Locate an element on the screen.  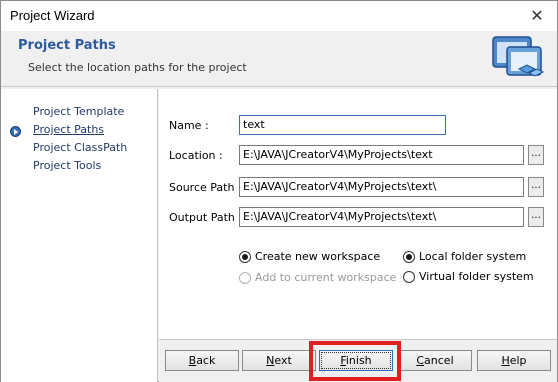
title-bar: Project Wizard ✕ is located at coordinates (279, 16).